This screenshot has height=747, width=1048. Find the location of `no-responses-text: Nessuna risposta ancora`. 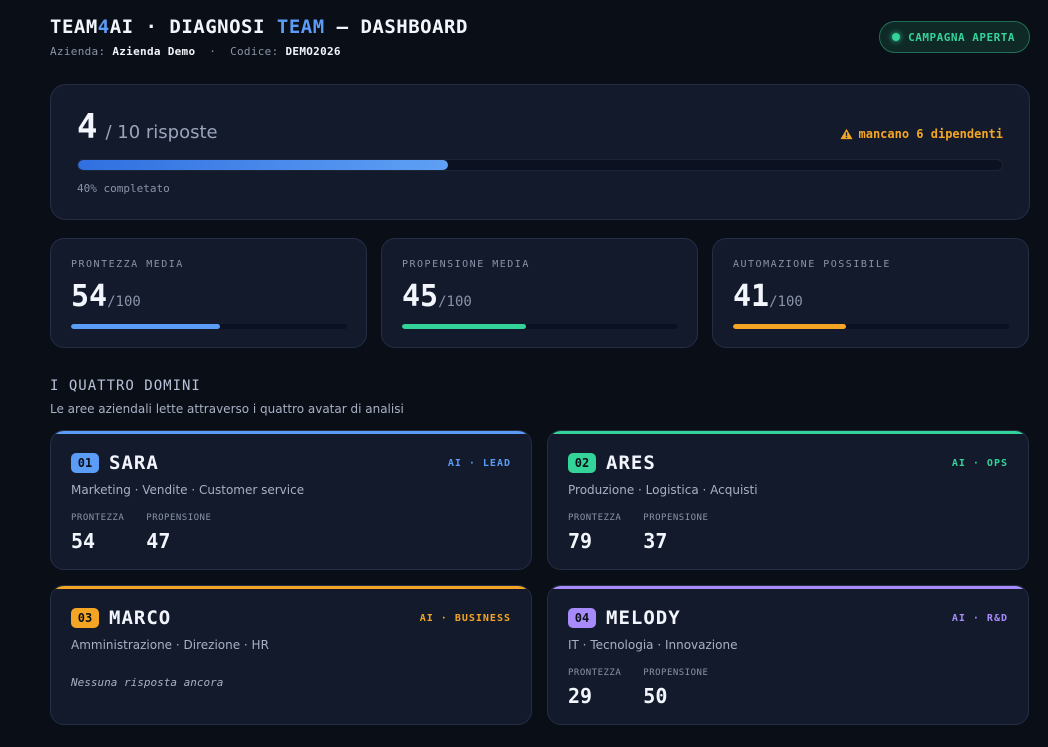

no-responses-text: Nessuna risposta ancora is located at coordinates (147, 682).